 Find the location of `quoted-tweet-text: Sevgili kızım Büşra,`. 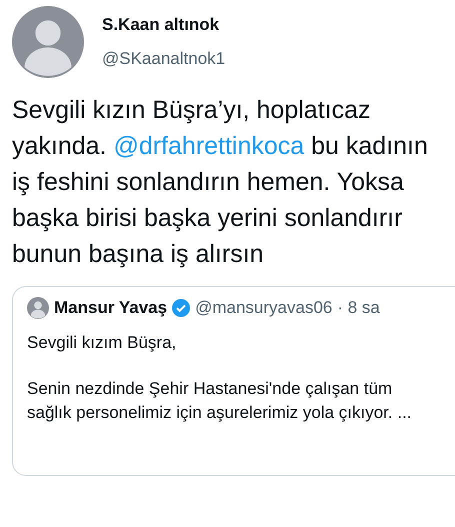

quoted-tweet-text: Sevgili kızım Büşra, is located at coordinates (102, 343).